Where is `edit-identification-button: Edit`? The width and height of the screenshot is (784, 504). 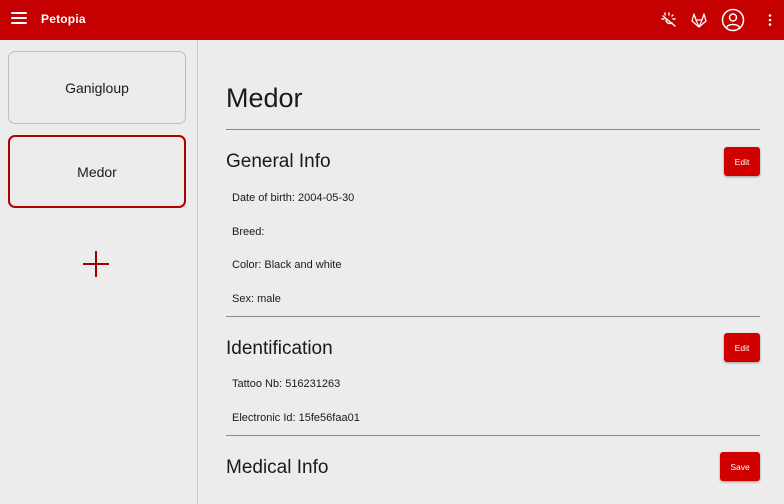 edit-identification-button: Edit is located at coordinates (742, 347).